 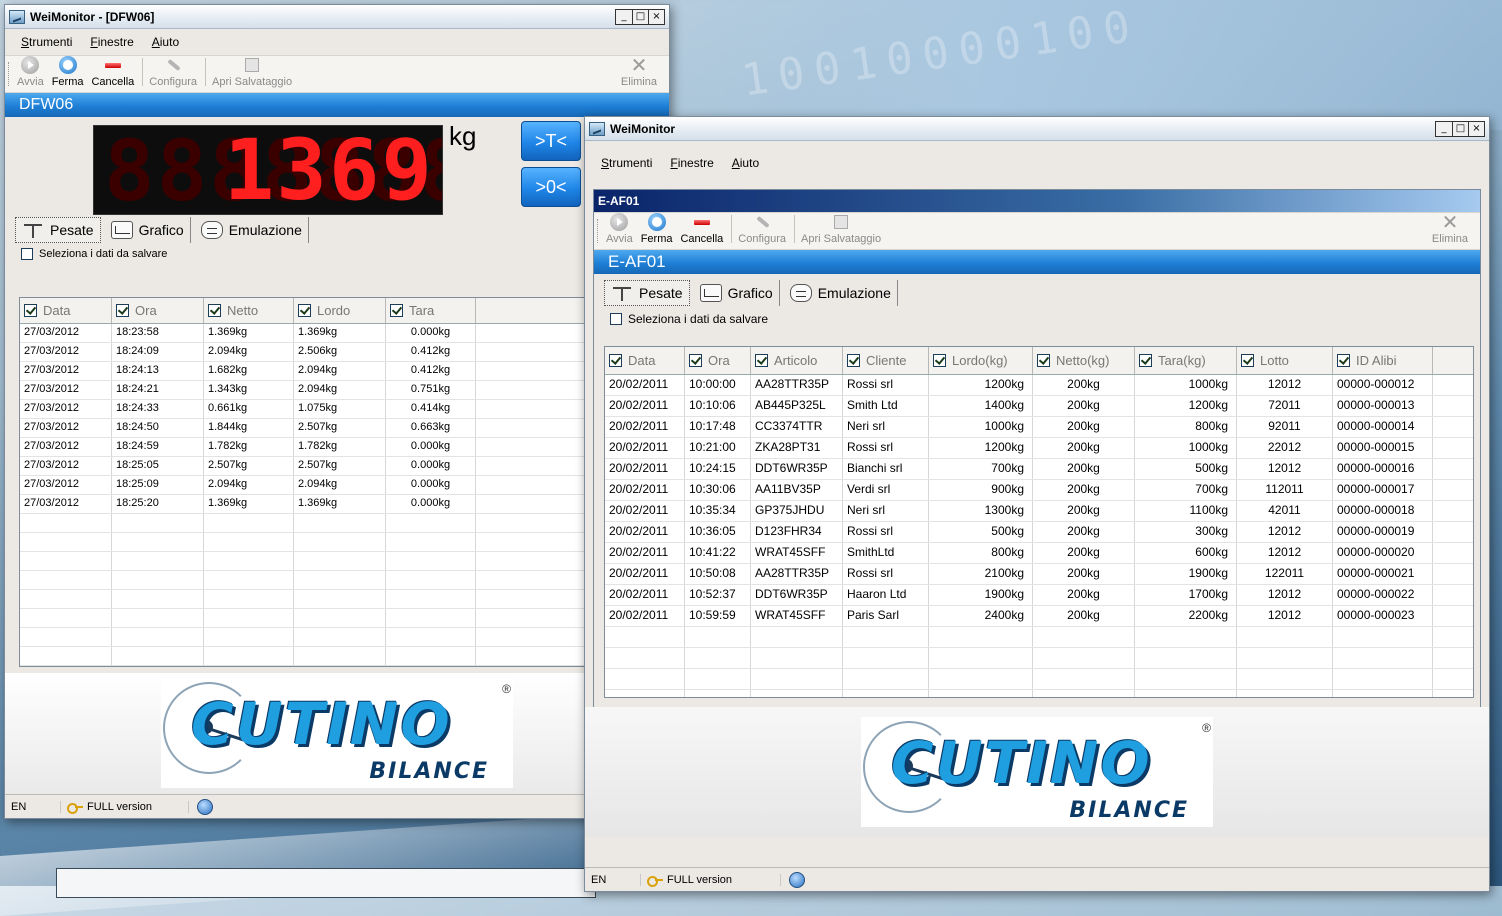 What do you see at coordinates (1186, 360) in the screenshot?
I see `column-tara: Tara(kg)` at bounding box center [1186, 360].